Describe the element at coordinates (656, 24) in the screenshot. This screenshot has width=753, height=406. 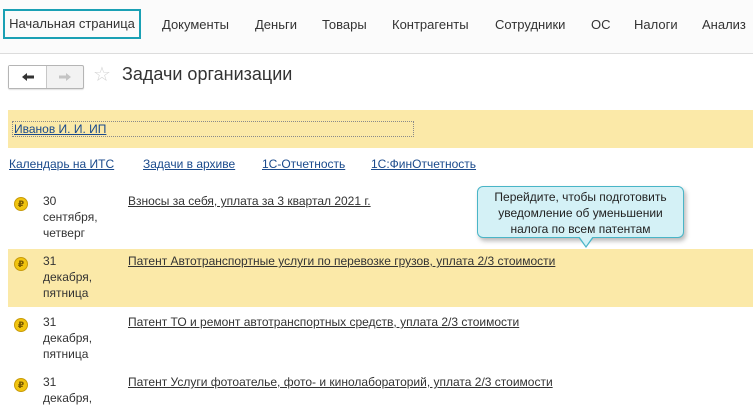
I see `nav-tab-taxes: Налоги` at that location.